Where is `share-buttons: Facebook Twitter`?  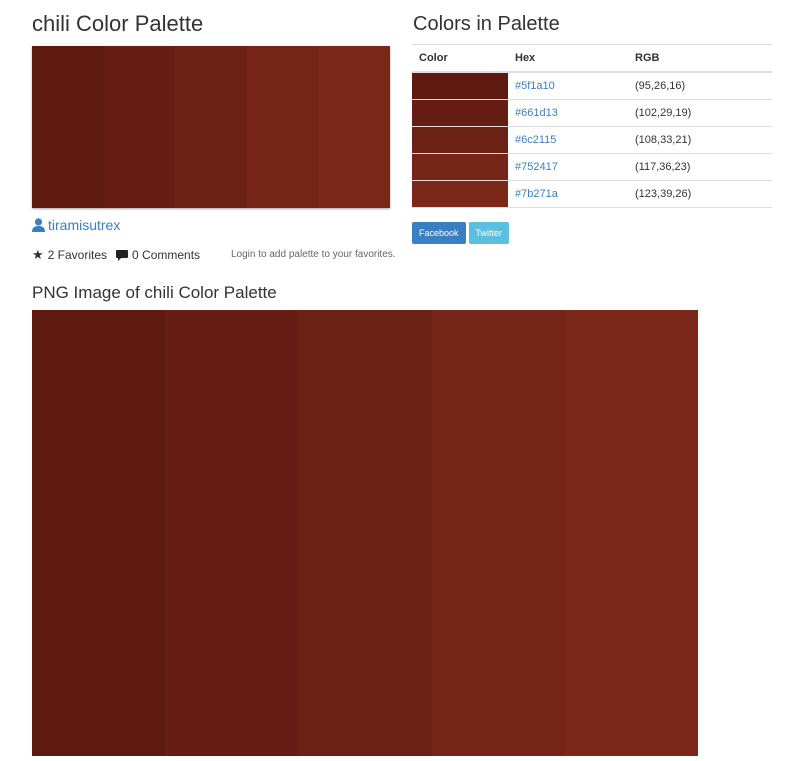 share-buttons: Facebook Twitter is located at coordinates (461, 233).